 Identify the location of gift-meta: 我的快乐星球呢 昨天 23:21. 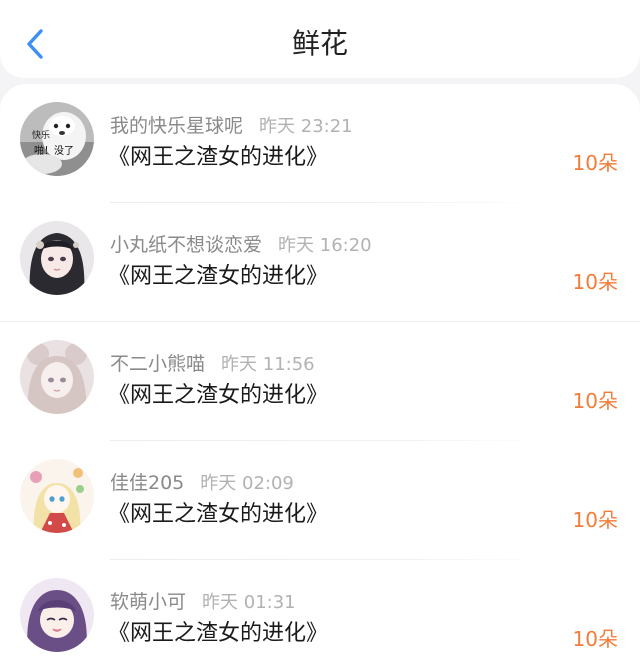
(231, 124).